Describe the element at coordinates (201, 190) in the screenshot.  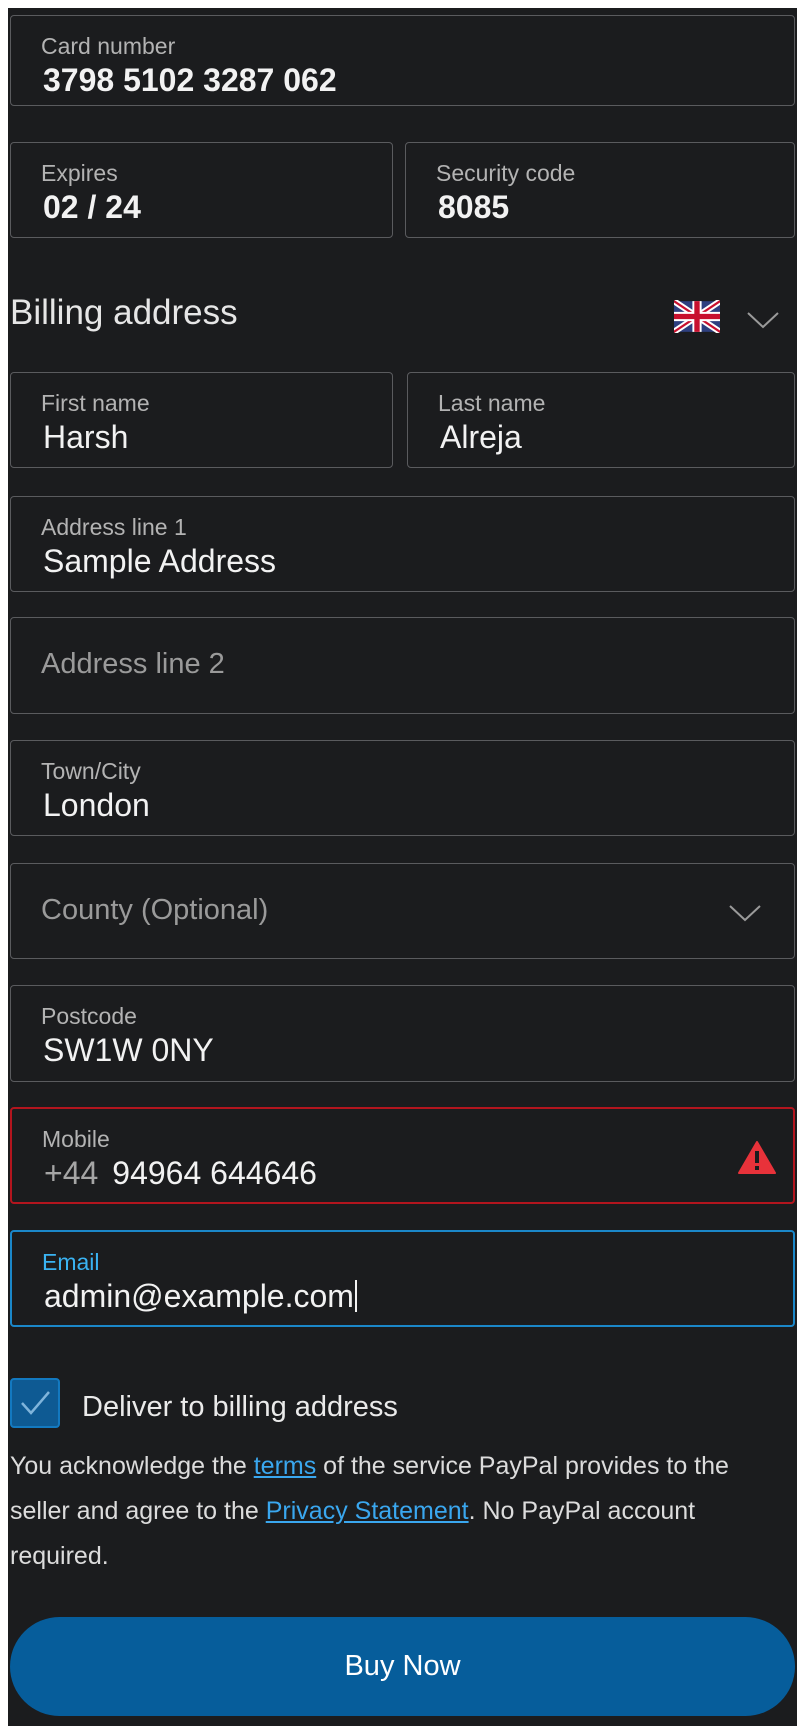
I see `expires-field: Expires 02 / 24` at that location.